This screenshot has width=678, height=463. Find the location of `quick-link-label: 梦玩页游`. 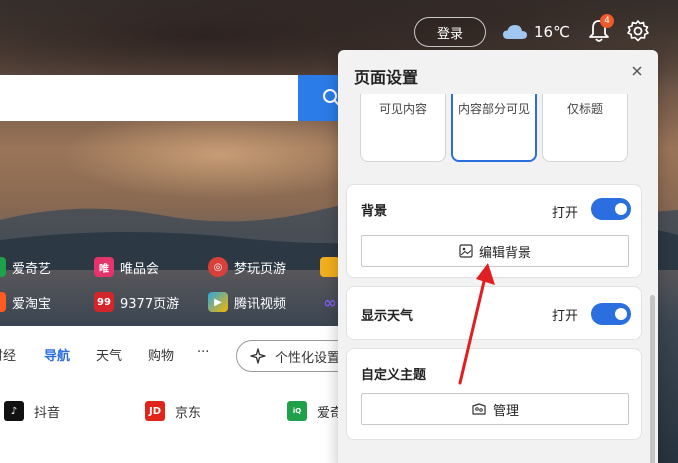

quick-link-label: 梦玩页游 is located at coordinates (260, 269).